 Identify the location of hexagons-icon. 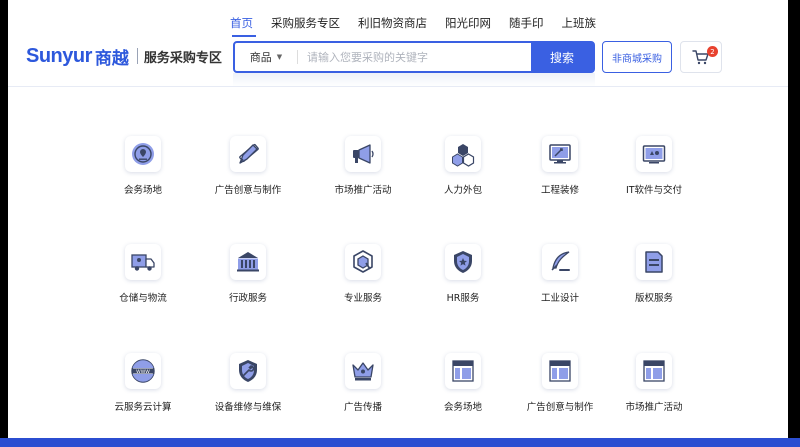
(463, 154).